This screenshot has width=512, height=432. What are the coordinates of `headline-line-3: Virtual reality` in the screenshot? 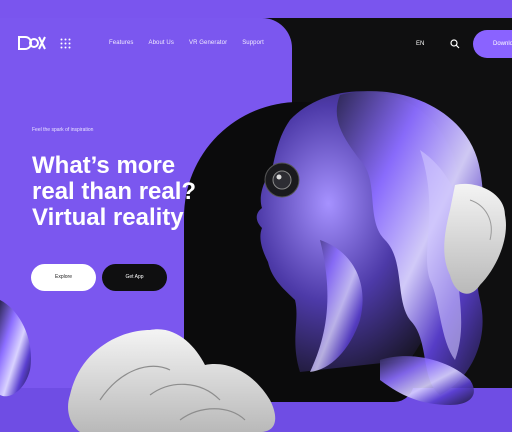 It's located at (108, 217).